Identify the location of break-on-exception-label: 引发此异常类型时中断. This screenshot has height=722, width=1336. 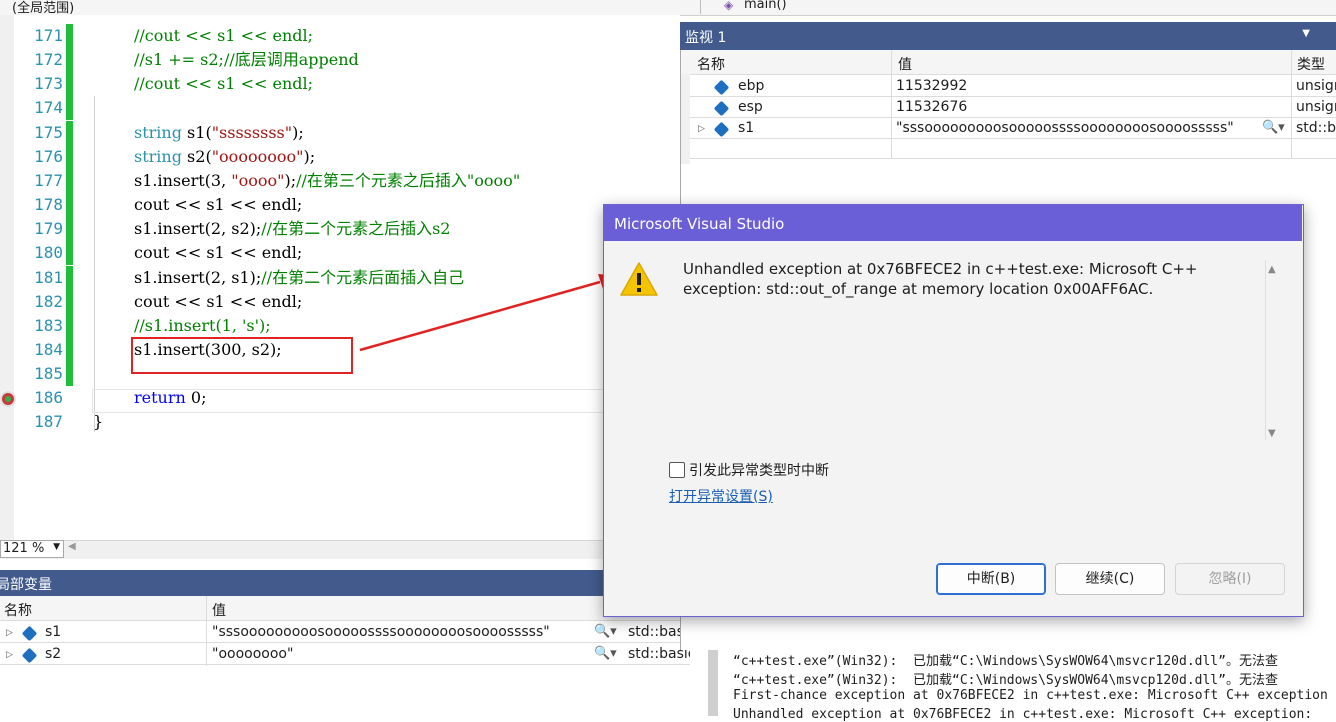
(759, 470).